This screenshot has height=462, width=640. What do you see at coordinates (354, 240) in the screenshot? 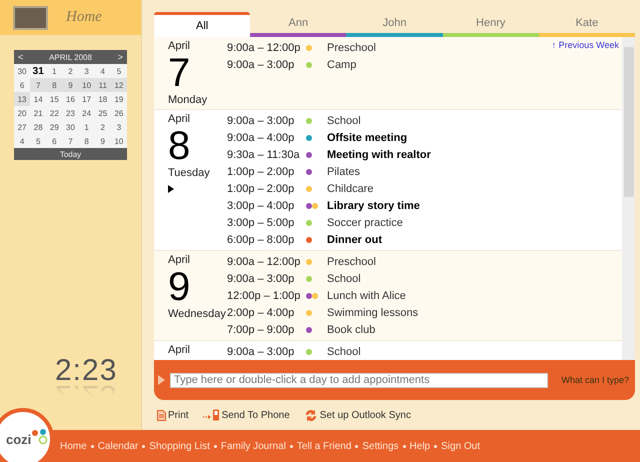
I see `event-title: Dinner out` at bounding box center [354, 240].